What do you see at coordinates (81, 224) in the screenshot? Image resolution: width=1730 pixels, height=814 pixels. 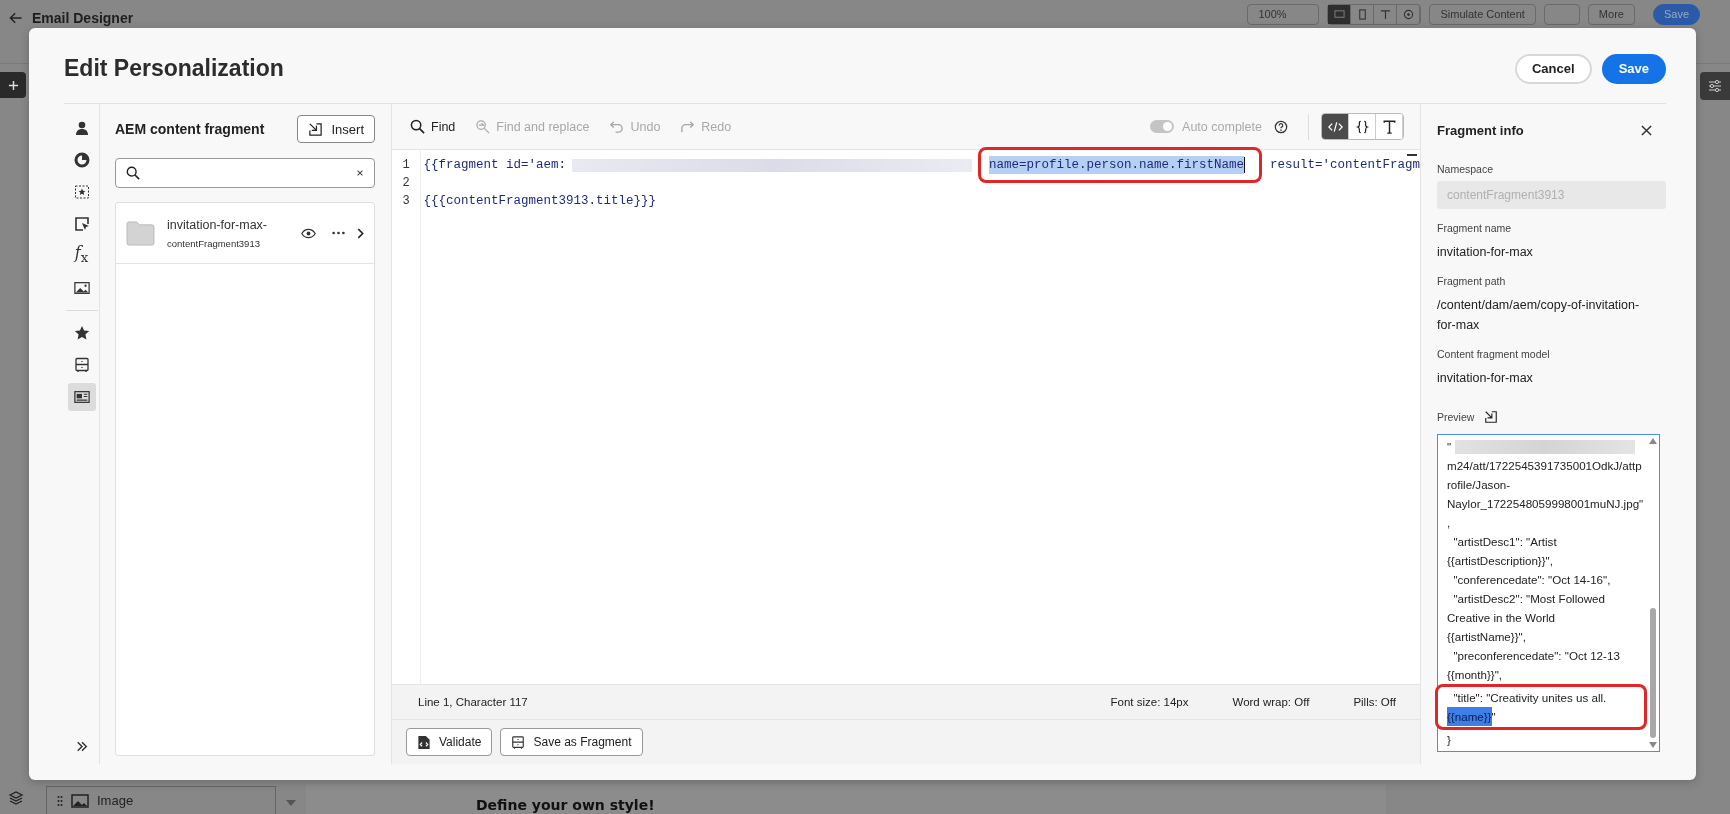 I see `cursor-icon` at bounding box center [81, 224].